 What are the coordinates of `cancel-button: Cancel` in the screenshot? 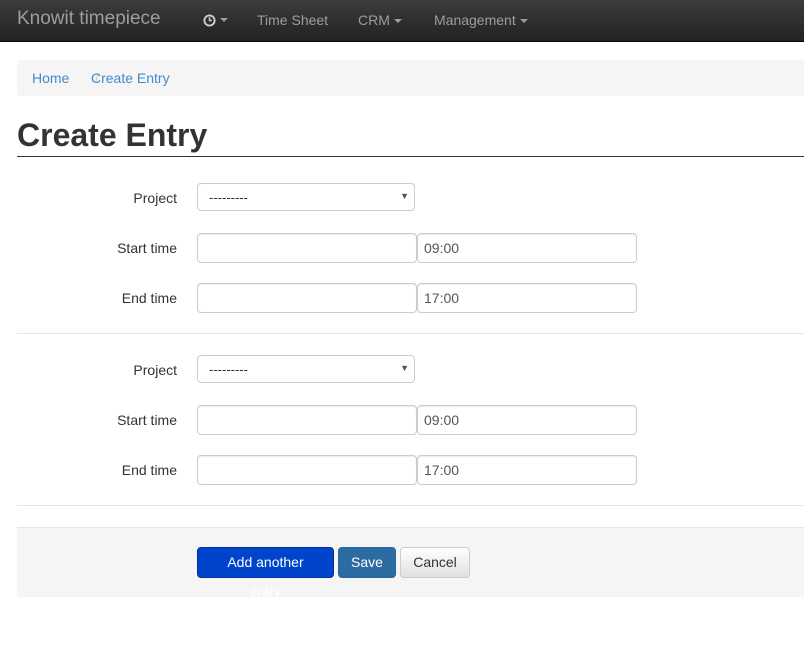 It's located at (435, 562).